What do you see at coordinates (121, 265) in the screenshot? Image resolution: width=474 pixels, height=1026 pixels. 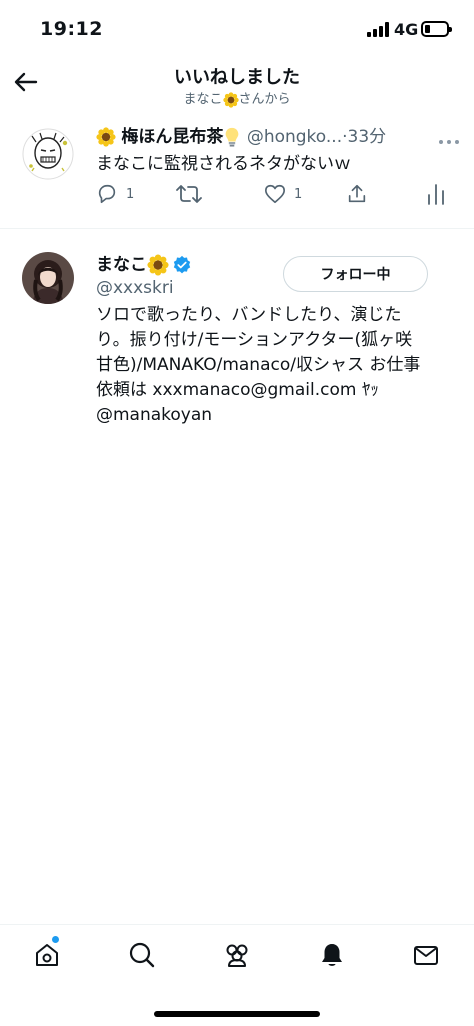 I see `user-display-name: まなこ` at bounding box center [121, 265].